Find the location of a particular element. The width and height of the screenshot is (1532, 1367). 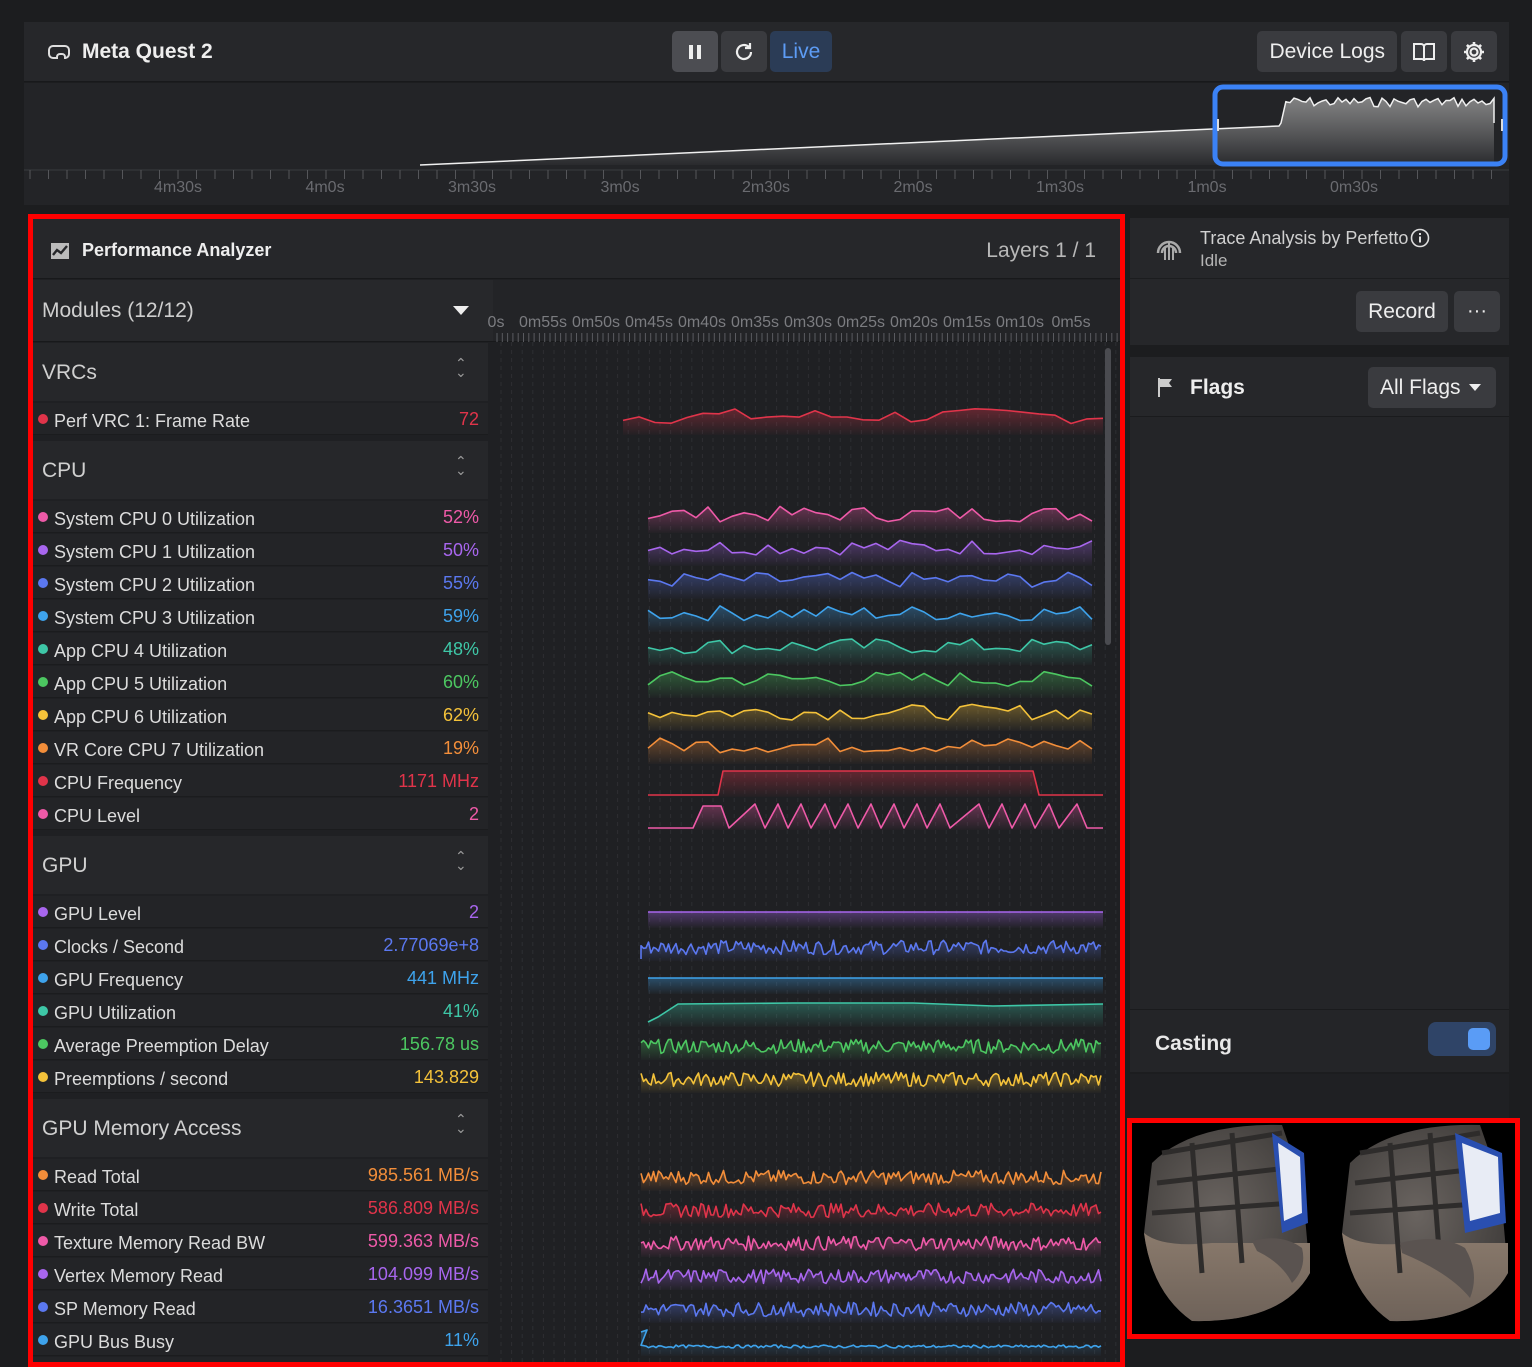

pause-button is located at coordinates (695, 51).